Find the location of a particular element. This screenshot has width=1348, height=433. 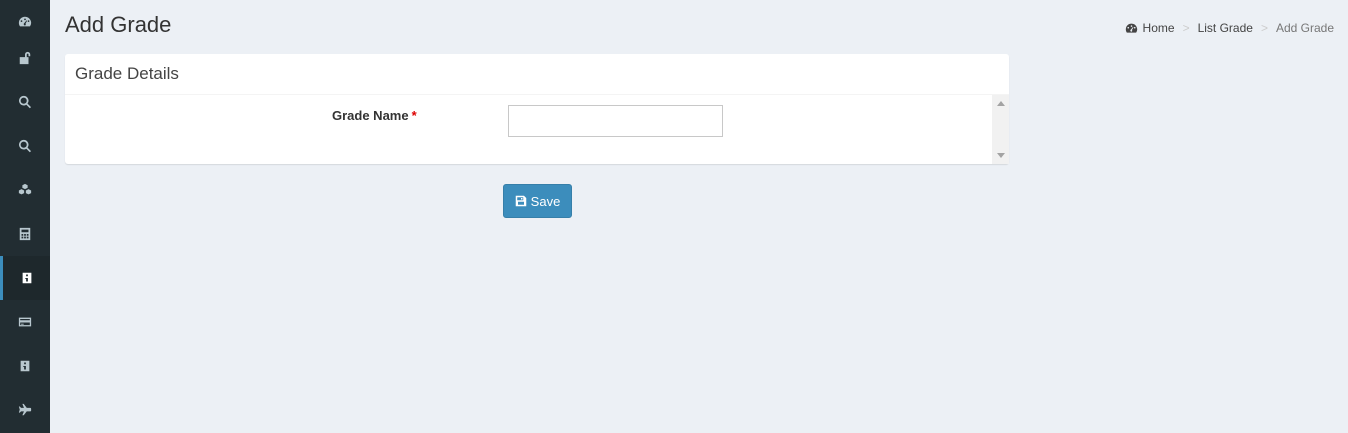

sidebar-item-grades is located at coordinates (25, 278).